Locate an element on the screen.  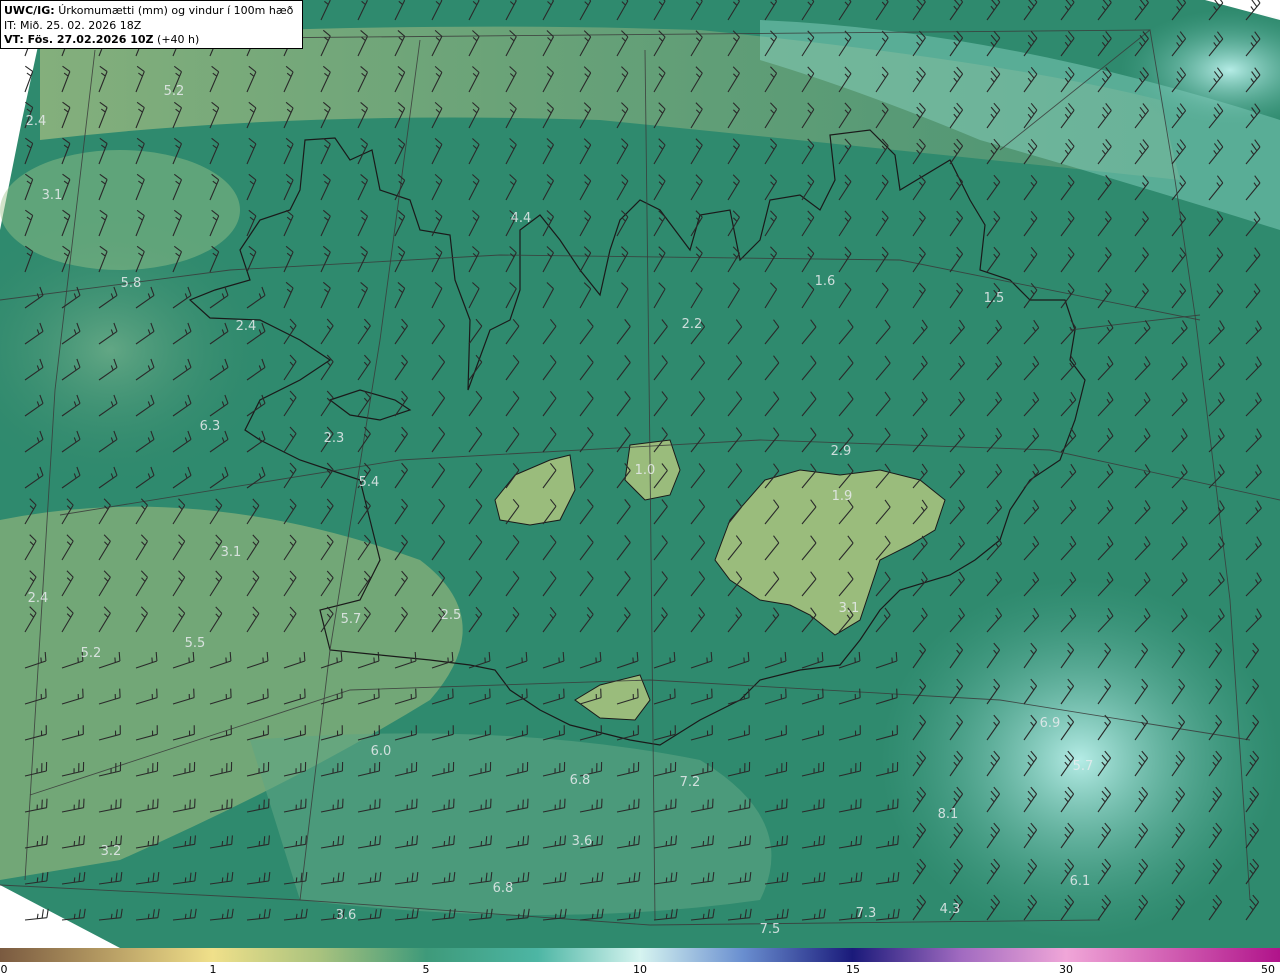
map-title: Úrkomumætti (mm) og vindur í 100m hæð is located at coordinates (176, 10).